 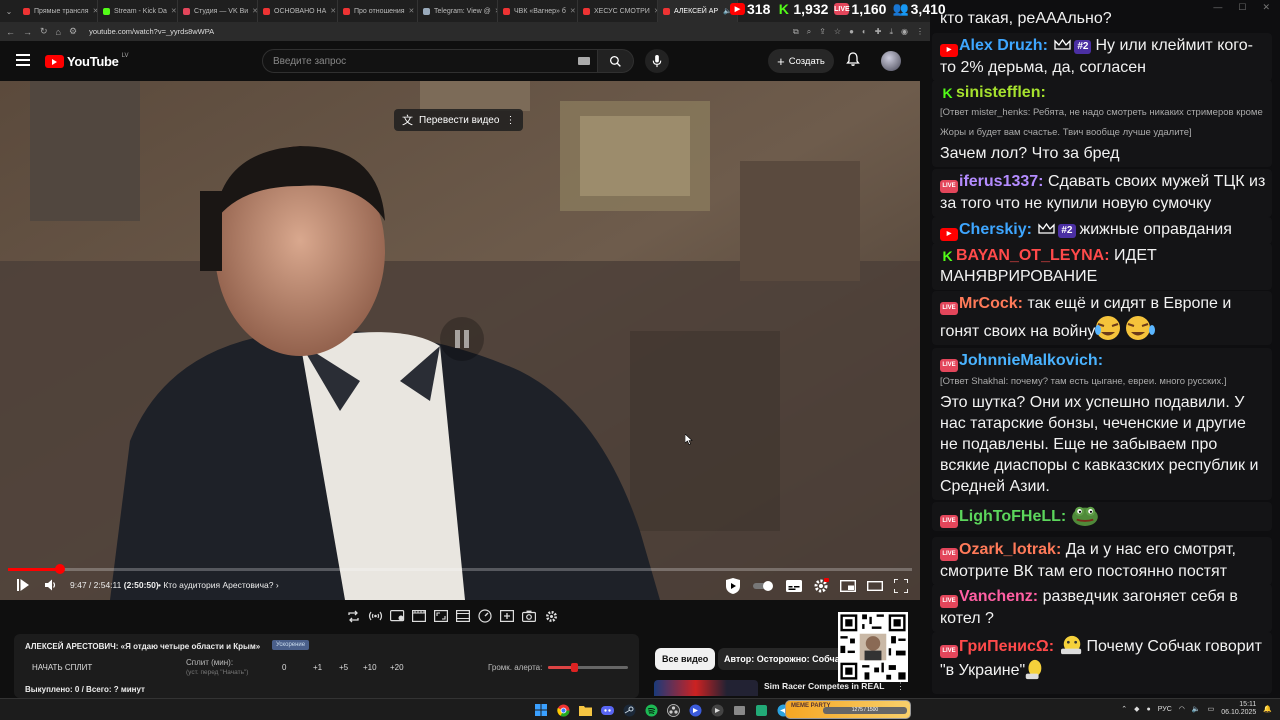 What do you see at coordinates (864, 32) in the screenshot?
I see `extension-icon: ◐` at bounding box center [864, 32].